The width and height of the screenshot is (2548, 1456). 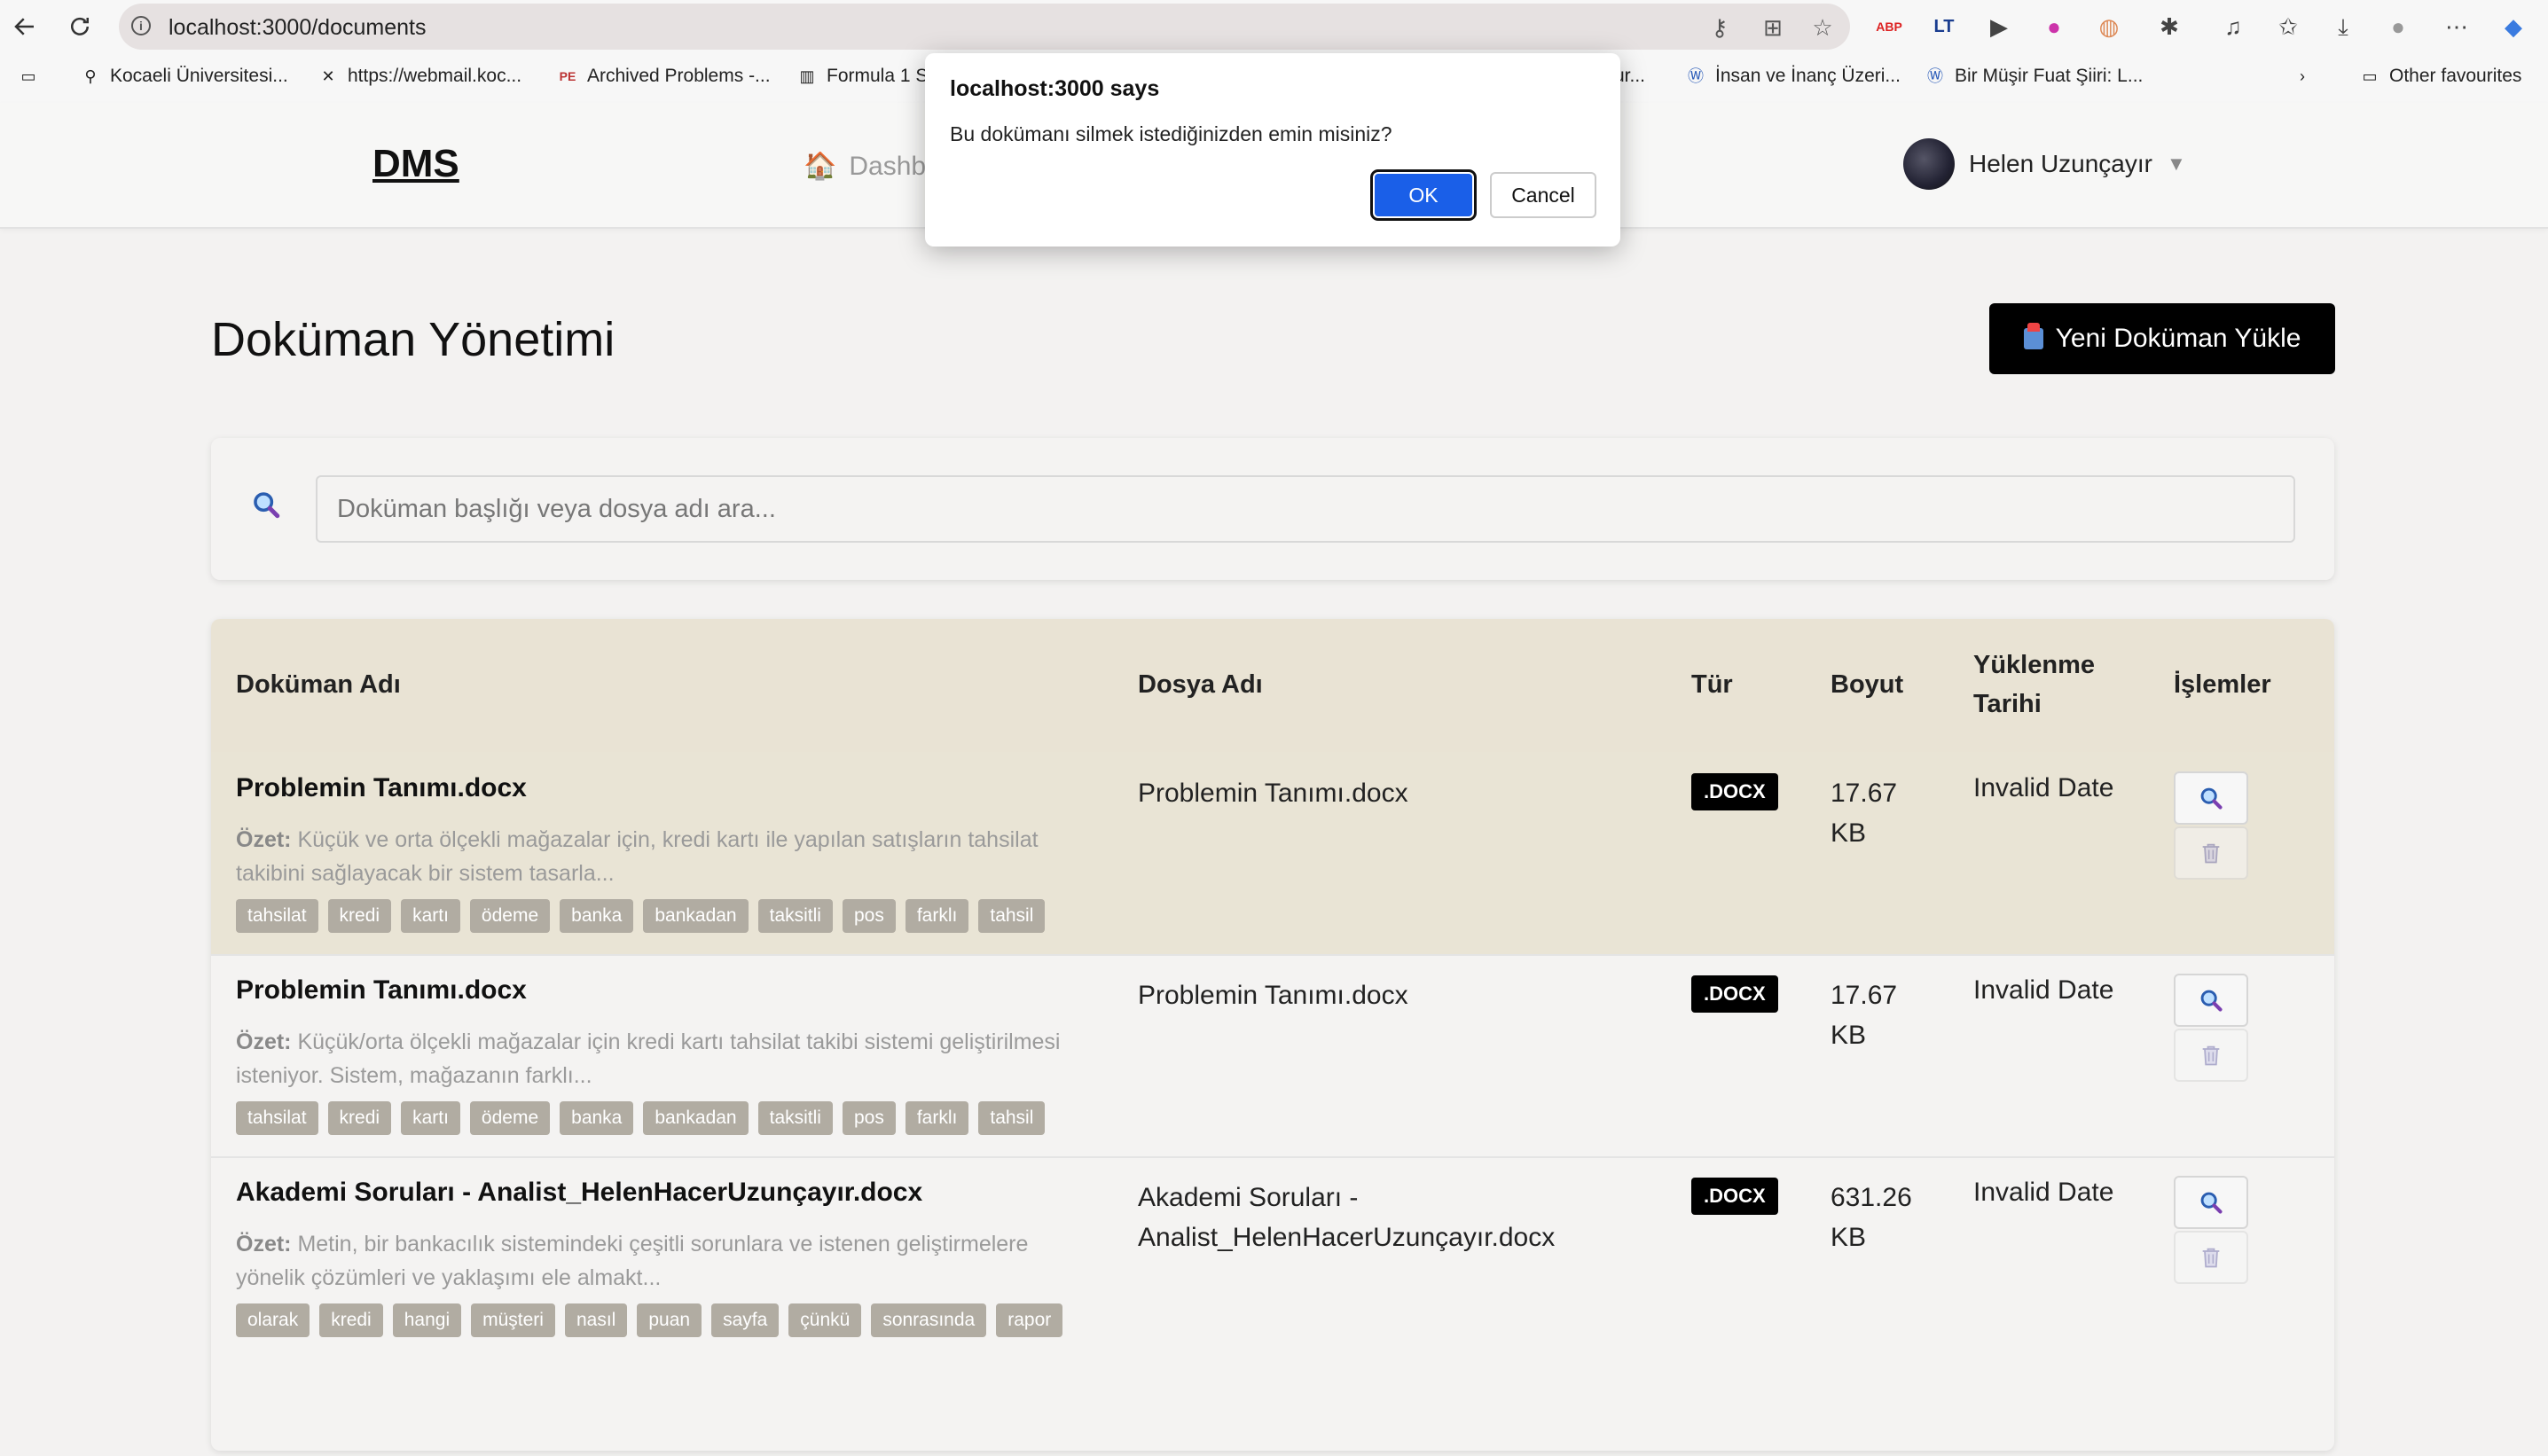 I want to click on profile-icon: ●, so click(x=2398, y=27).